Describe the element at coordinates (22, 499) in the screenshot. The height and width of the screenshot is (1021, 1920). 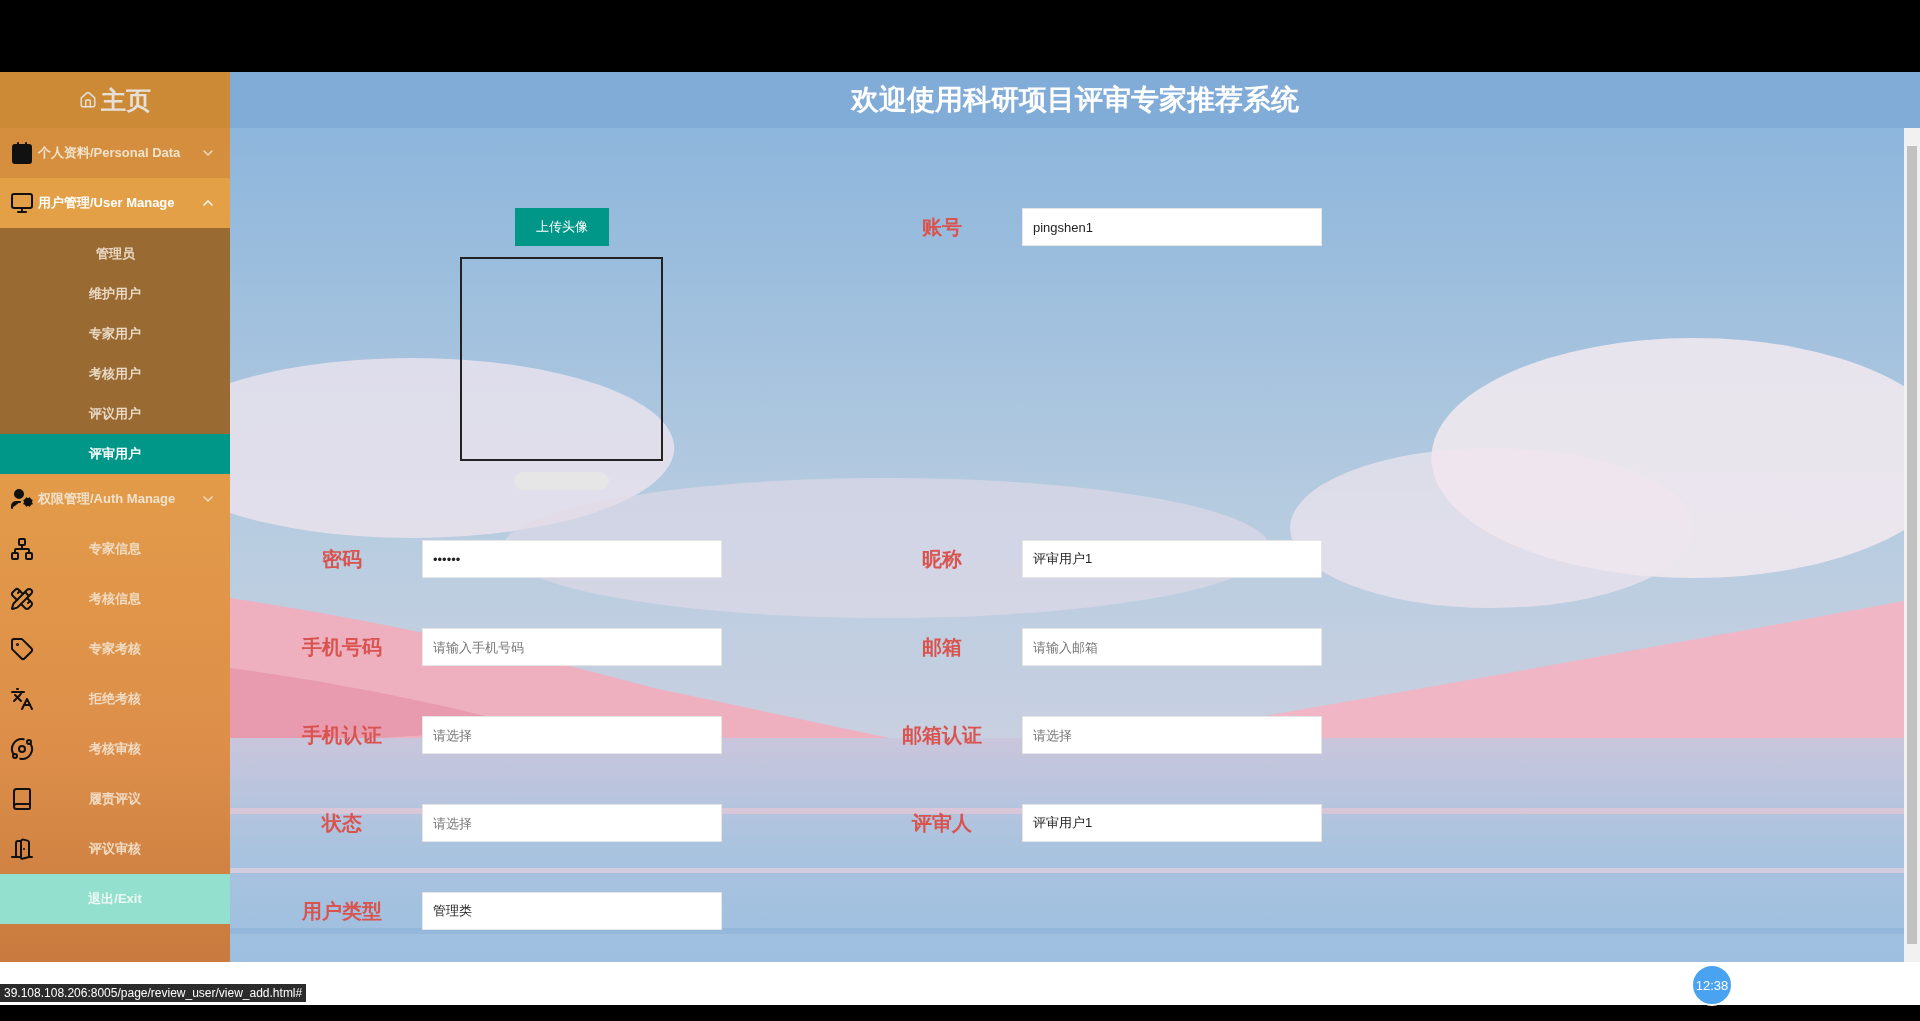
I see `user-gear-icon` at that location.